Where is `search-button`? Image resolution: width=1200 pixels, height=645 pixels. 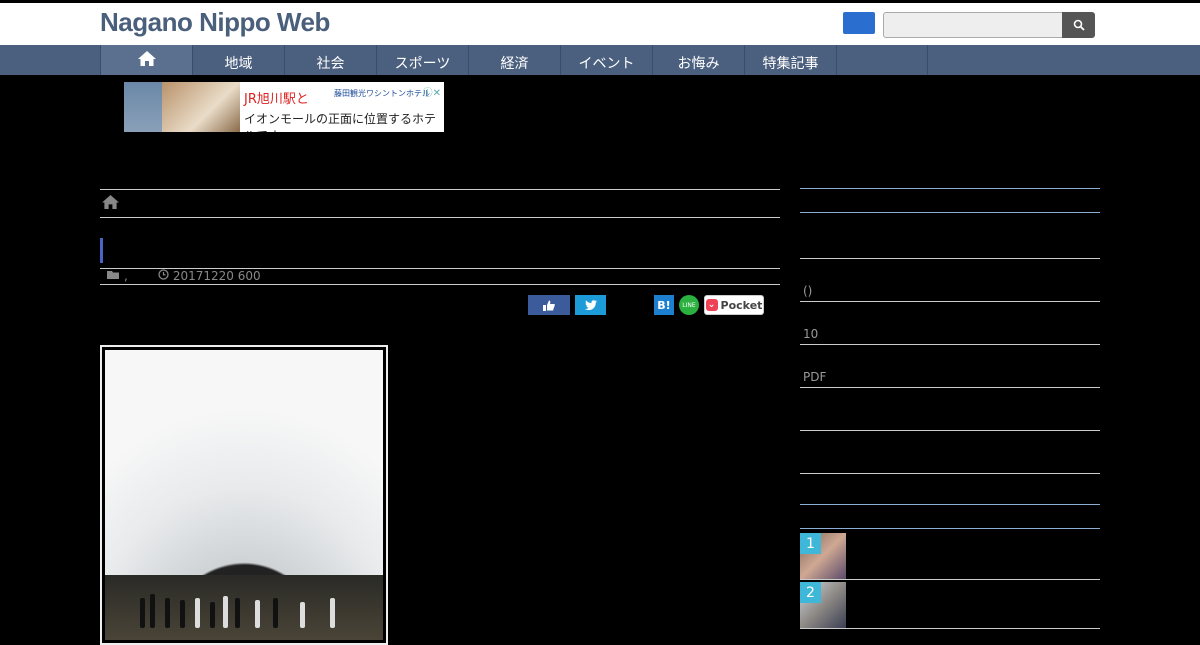
search-button is located at coordinates (1078, 25).